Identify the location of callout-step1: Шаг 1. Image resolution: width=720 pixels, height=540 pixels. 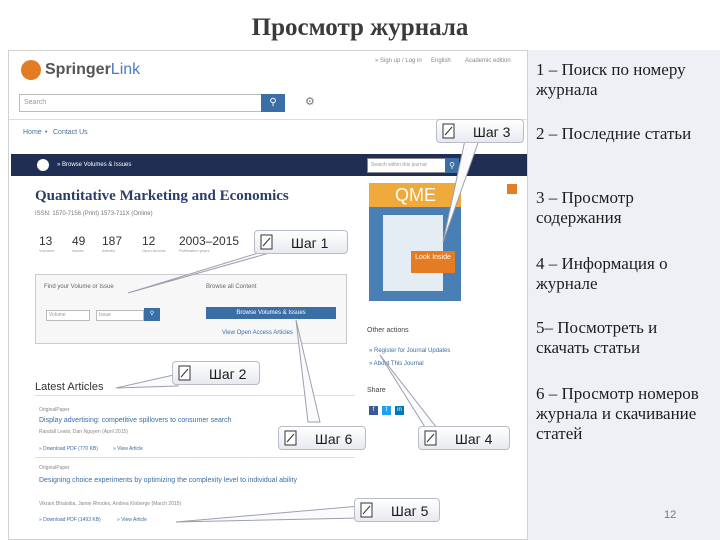
(301, 242).